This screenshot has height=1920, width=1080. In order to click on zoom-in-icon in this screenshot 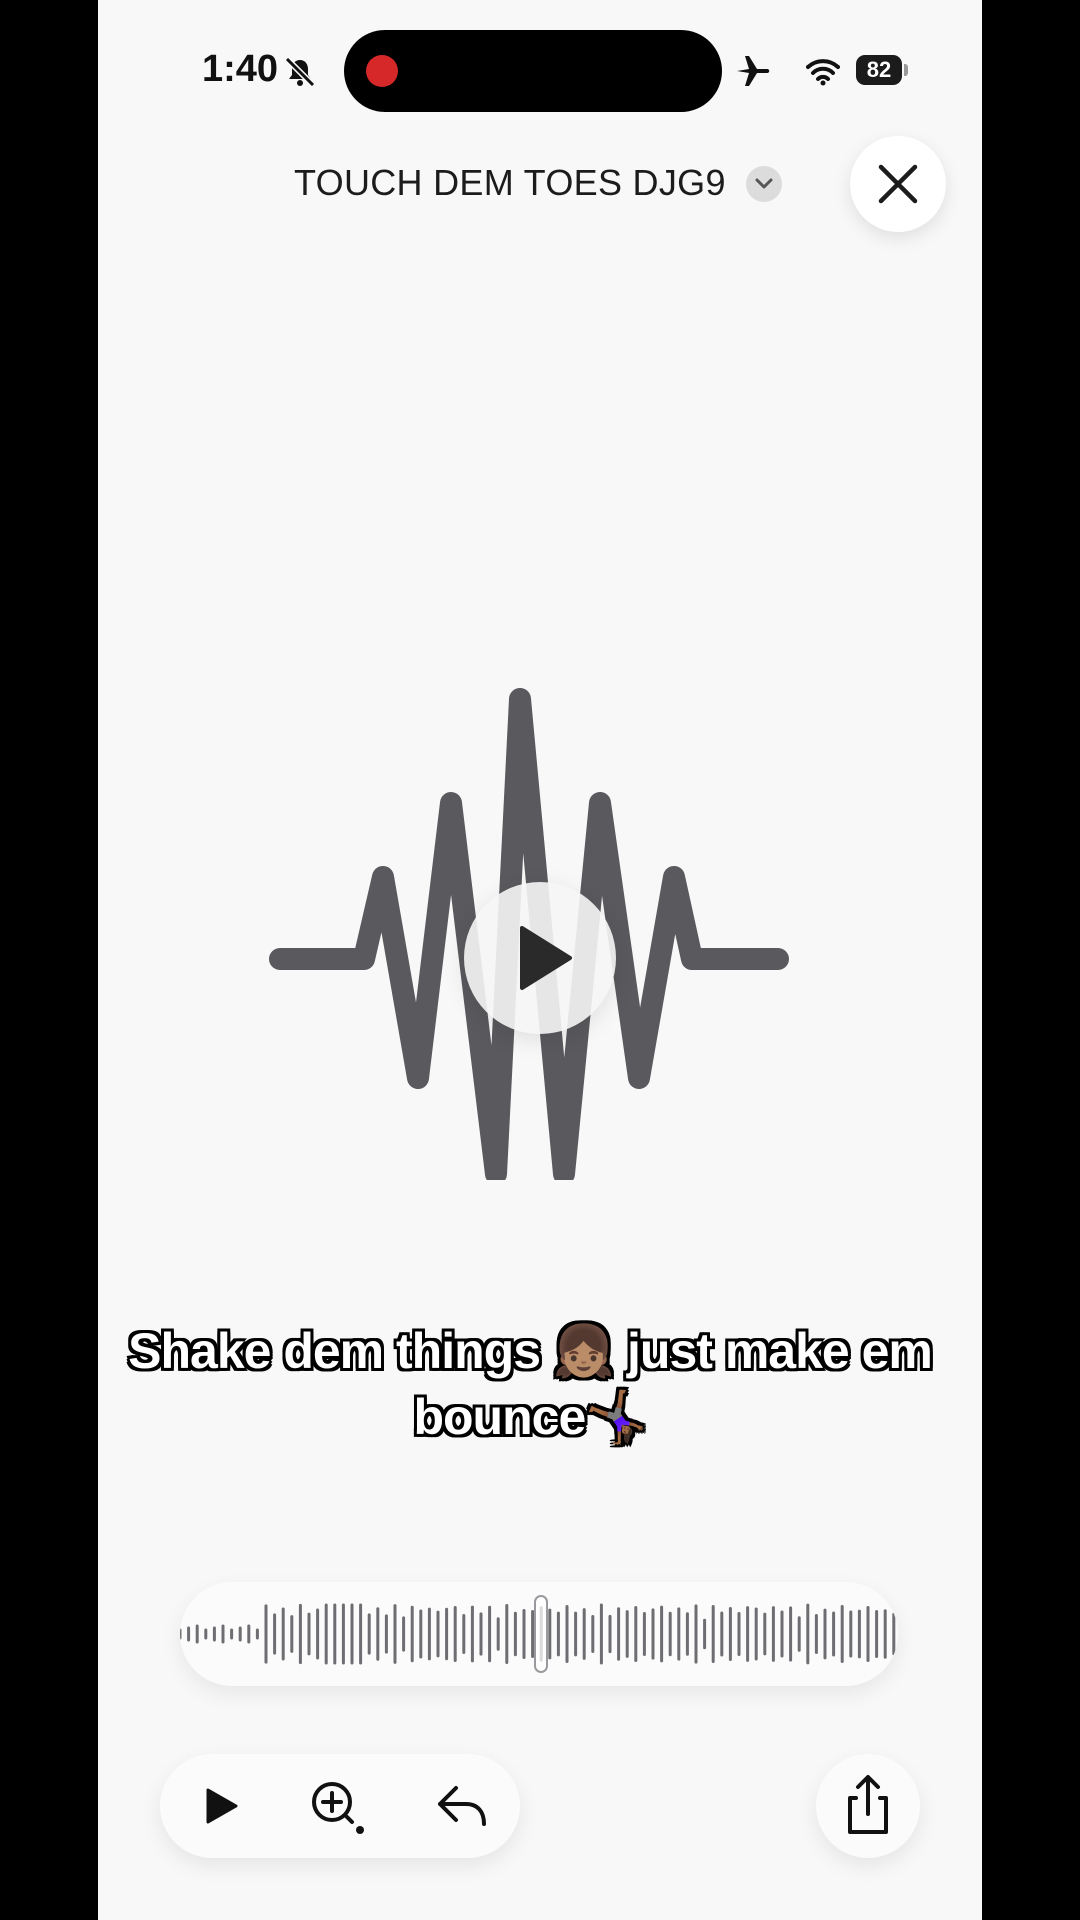, I will do `click(336, 1806)`.